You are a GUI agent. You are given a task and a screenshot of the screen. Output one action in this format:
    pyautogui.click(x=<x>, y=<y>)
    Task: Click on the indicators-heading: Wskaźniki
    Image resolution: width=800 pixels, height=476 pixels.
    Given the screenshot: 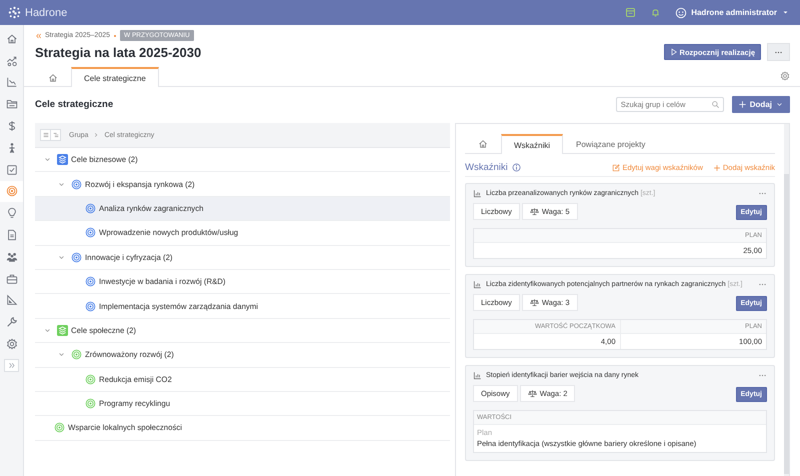 What is the action you would take?
    pyautogui.click(x=486, y=167)
    